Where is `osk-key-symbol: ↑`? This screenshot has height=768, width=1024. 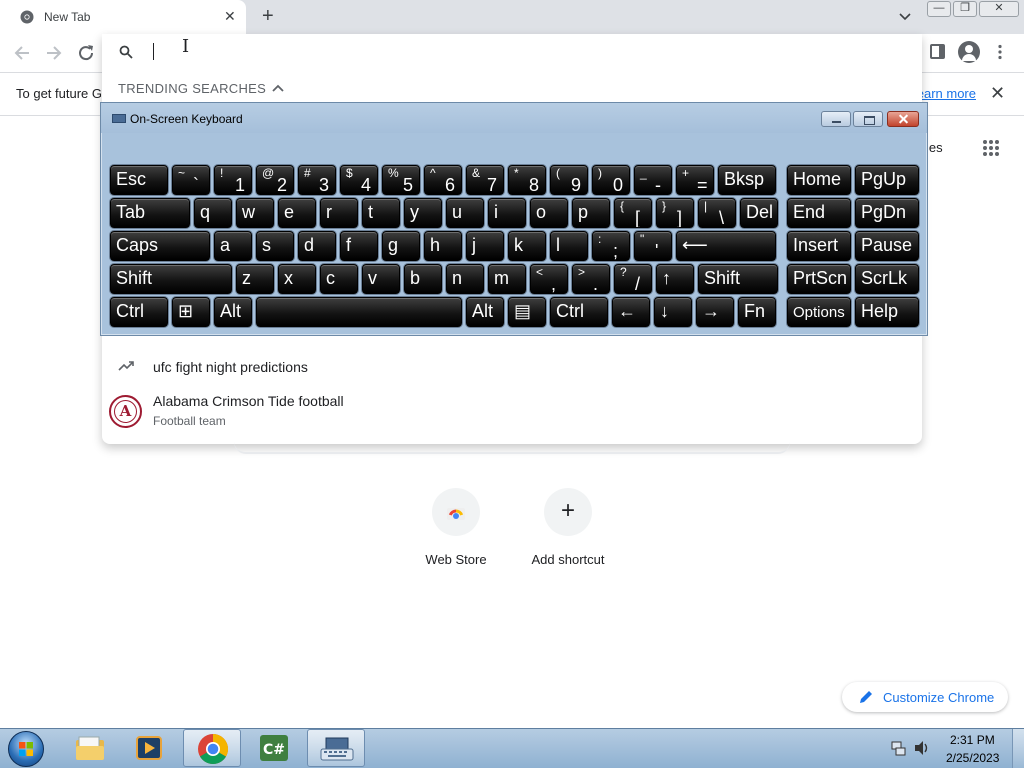 osk-key-symbol: ↑ is located at coordinates (675, 279).